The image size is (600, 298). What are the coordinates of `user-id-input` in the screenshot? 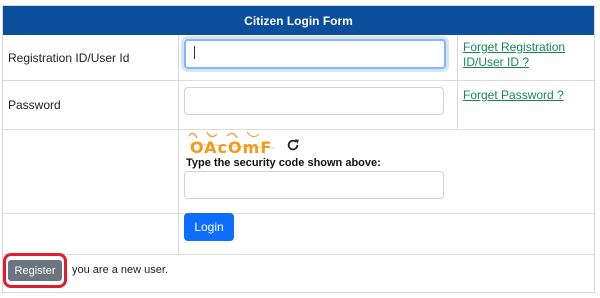 It's located at (315, 54).